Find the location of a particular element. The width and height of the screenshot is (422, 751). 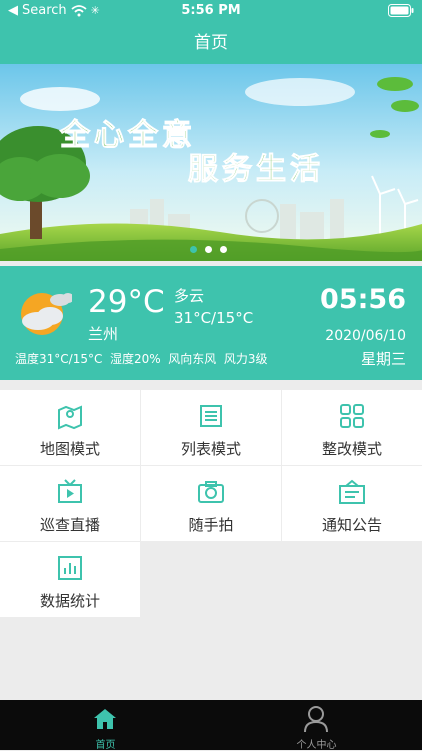

weekday: 星期三 is located at coordinates (383, 359).